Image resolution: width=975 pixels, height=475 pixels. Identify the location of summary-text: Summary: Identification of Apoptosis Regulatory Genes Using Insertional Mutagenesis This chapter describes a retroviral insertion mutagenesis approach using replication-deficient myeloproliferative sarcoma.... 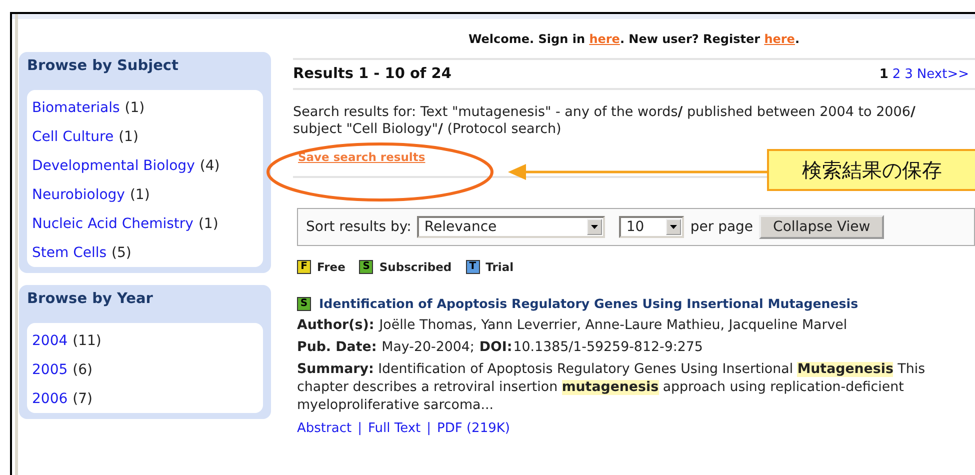
(611, 388).